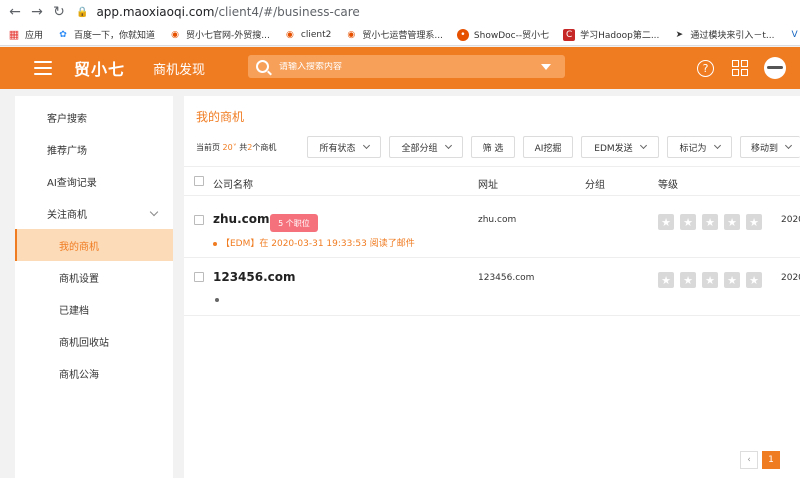 The height and width of the screenshot is (478, 800). I want to click on sidebar-item-label: 关注商机, so click(67, 215).